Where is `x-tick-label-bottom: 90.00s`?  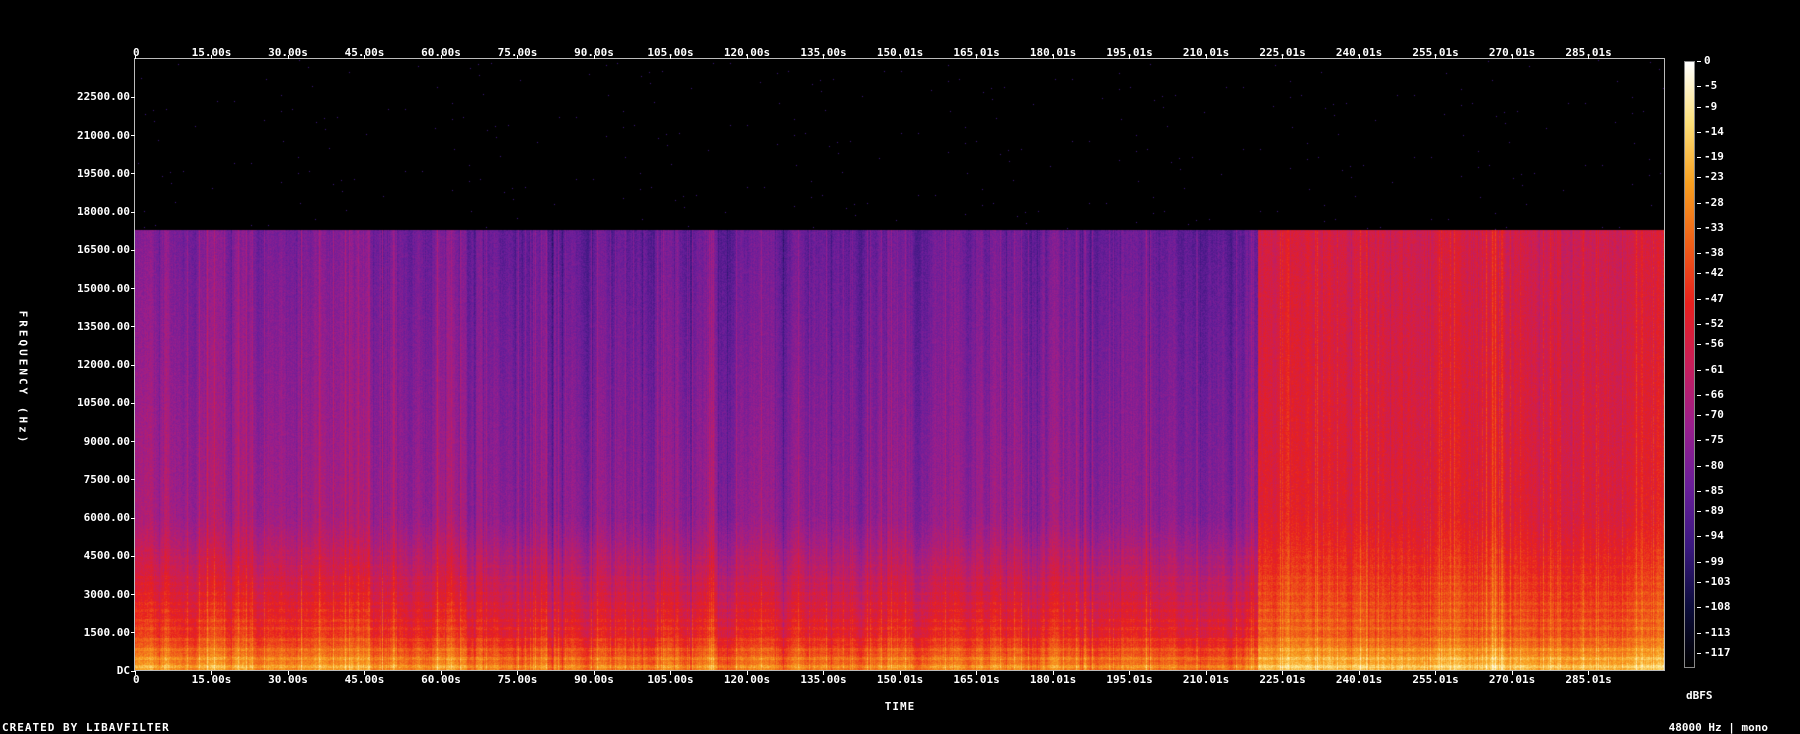
x-tick-label-bottom: 90.00s is located at coordinates (594, 679).